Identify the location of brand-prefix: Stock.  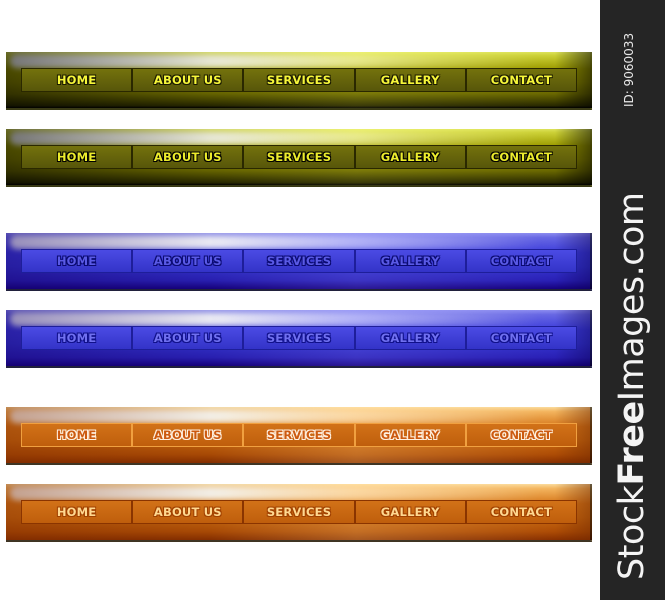
(632, 532).